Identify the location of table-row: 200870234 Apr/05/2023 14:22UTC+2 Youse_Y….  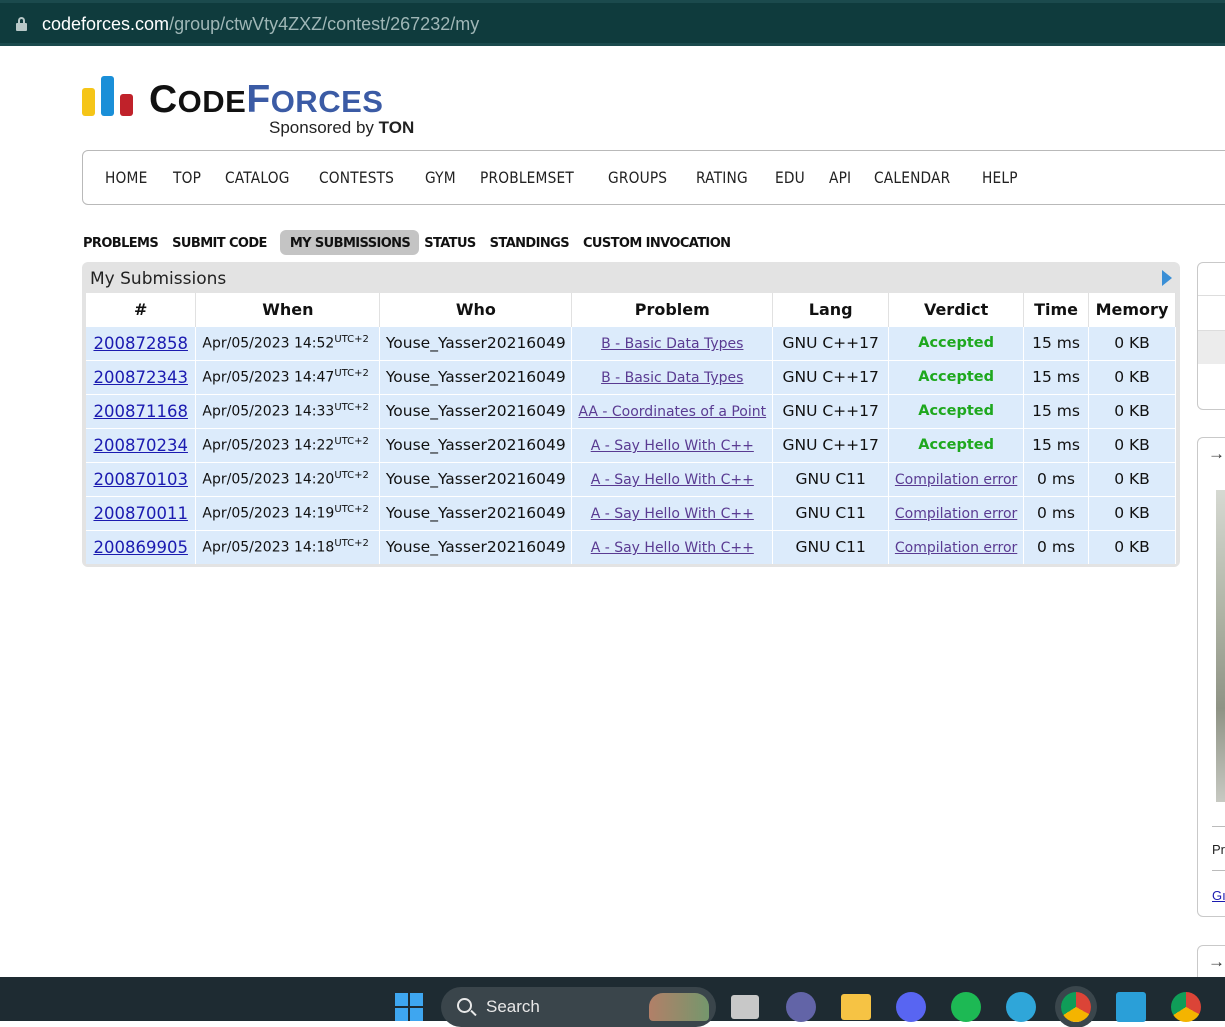
(631, 444).